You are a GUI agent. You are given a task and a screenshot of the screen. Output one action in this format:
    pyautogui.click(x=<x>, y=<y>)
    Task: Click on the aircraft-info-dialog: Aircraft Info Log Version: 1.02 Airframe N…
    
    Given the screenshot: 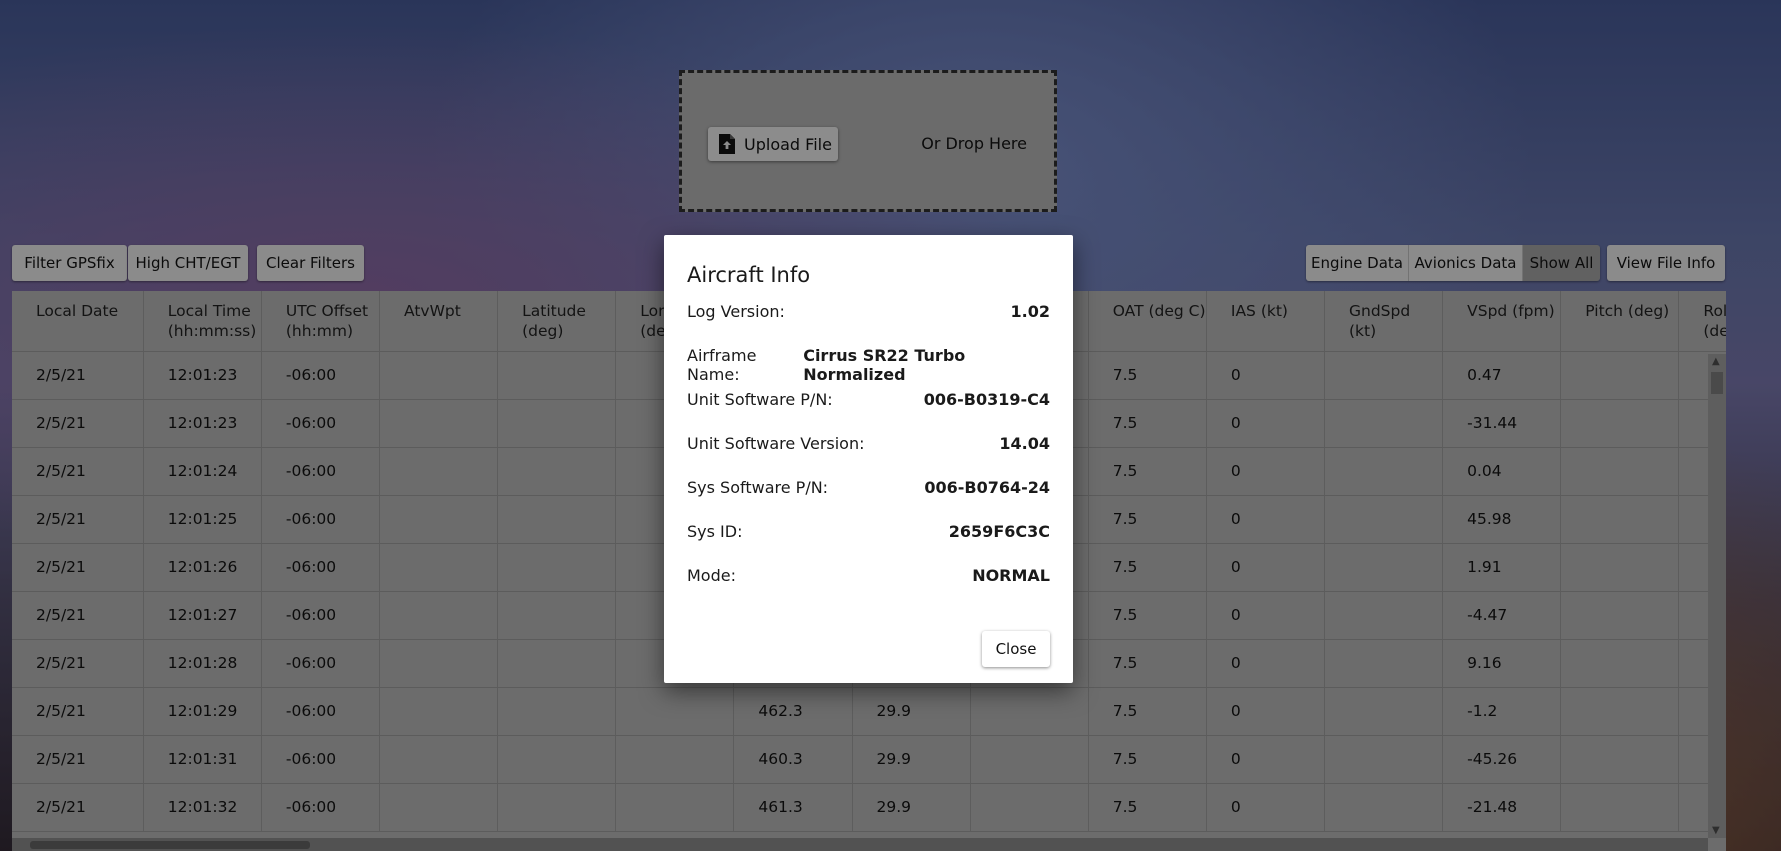 What is the action you would take?
    pyautogui.click(x=868, y=459)
    